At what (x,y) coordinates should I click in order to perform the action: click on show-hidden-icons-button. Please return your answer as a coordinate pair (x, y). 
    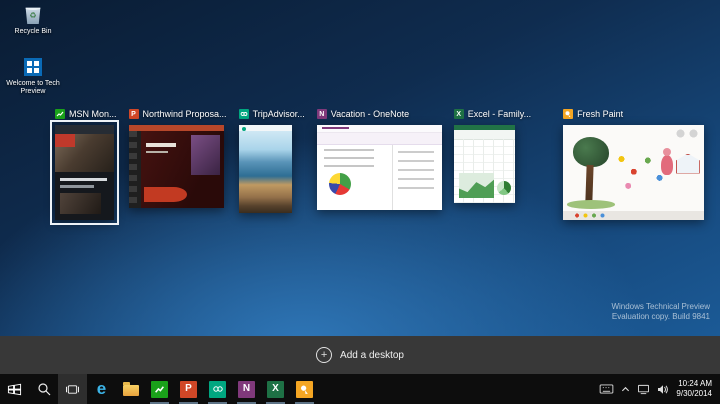
    Looking at the image, I should click on (625, 389).